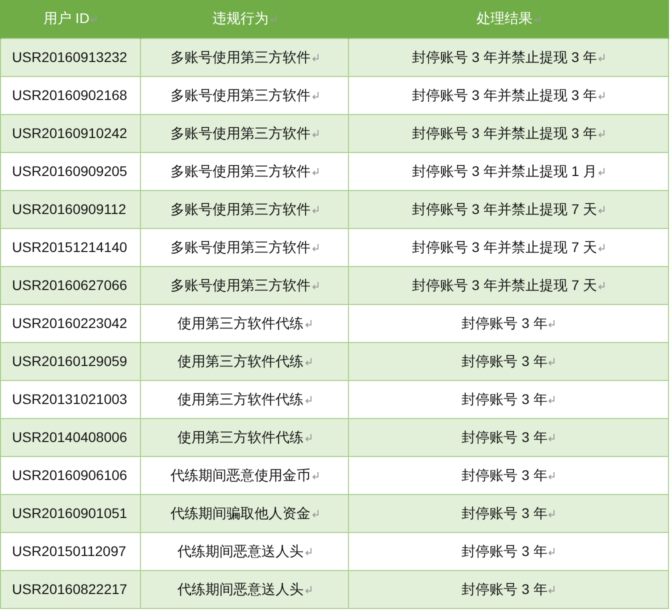 The height and width of the screenshot is (611, 672). I want to click on table-cell: USR20160913232, so click(70, 56).